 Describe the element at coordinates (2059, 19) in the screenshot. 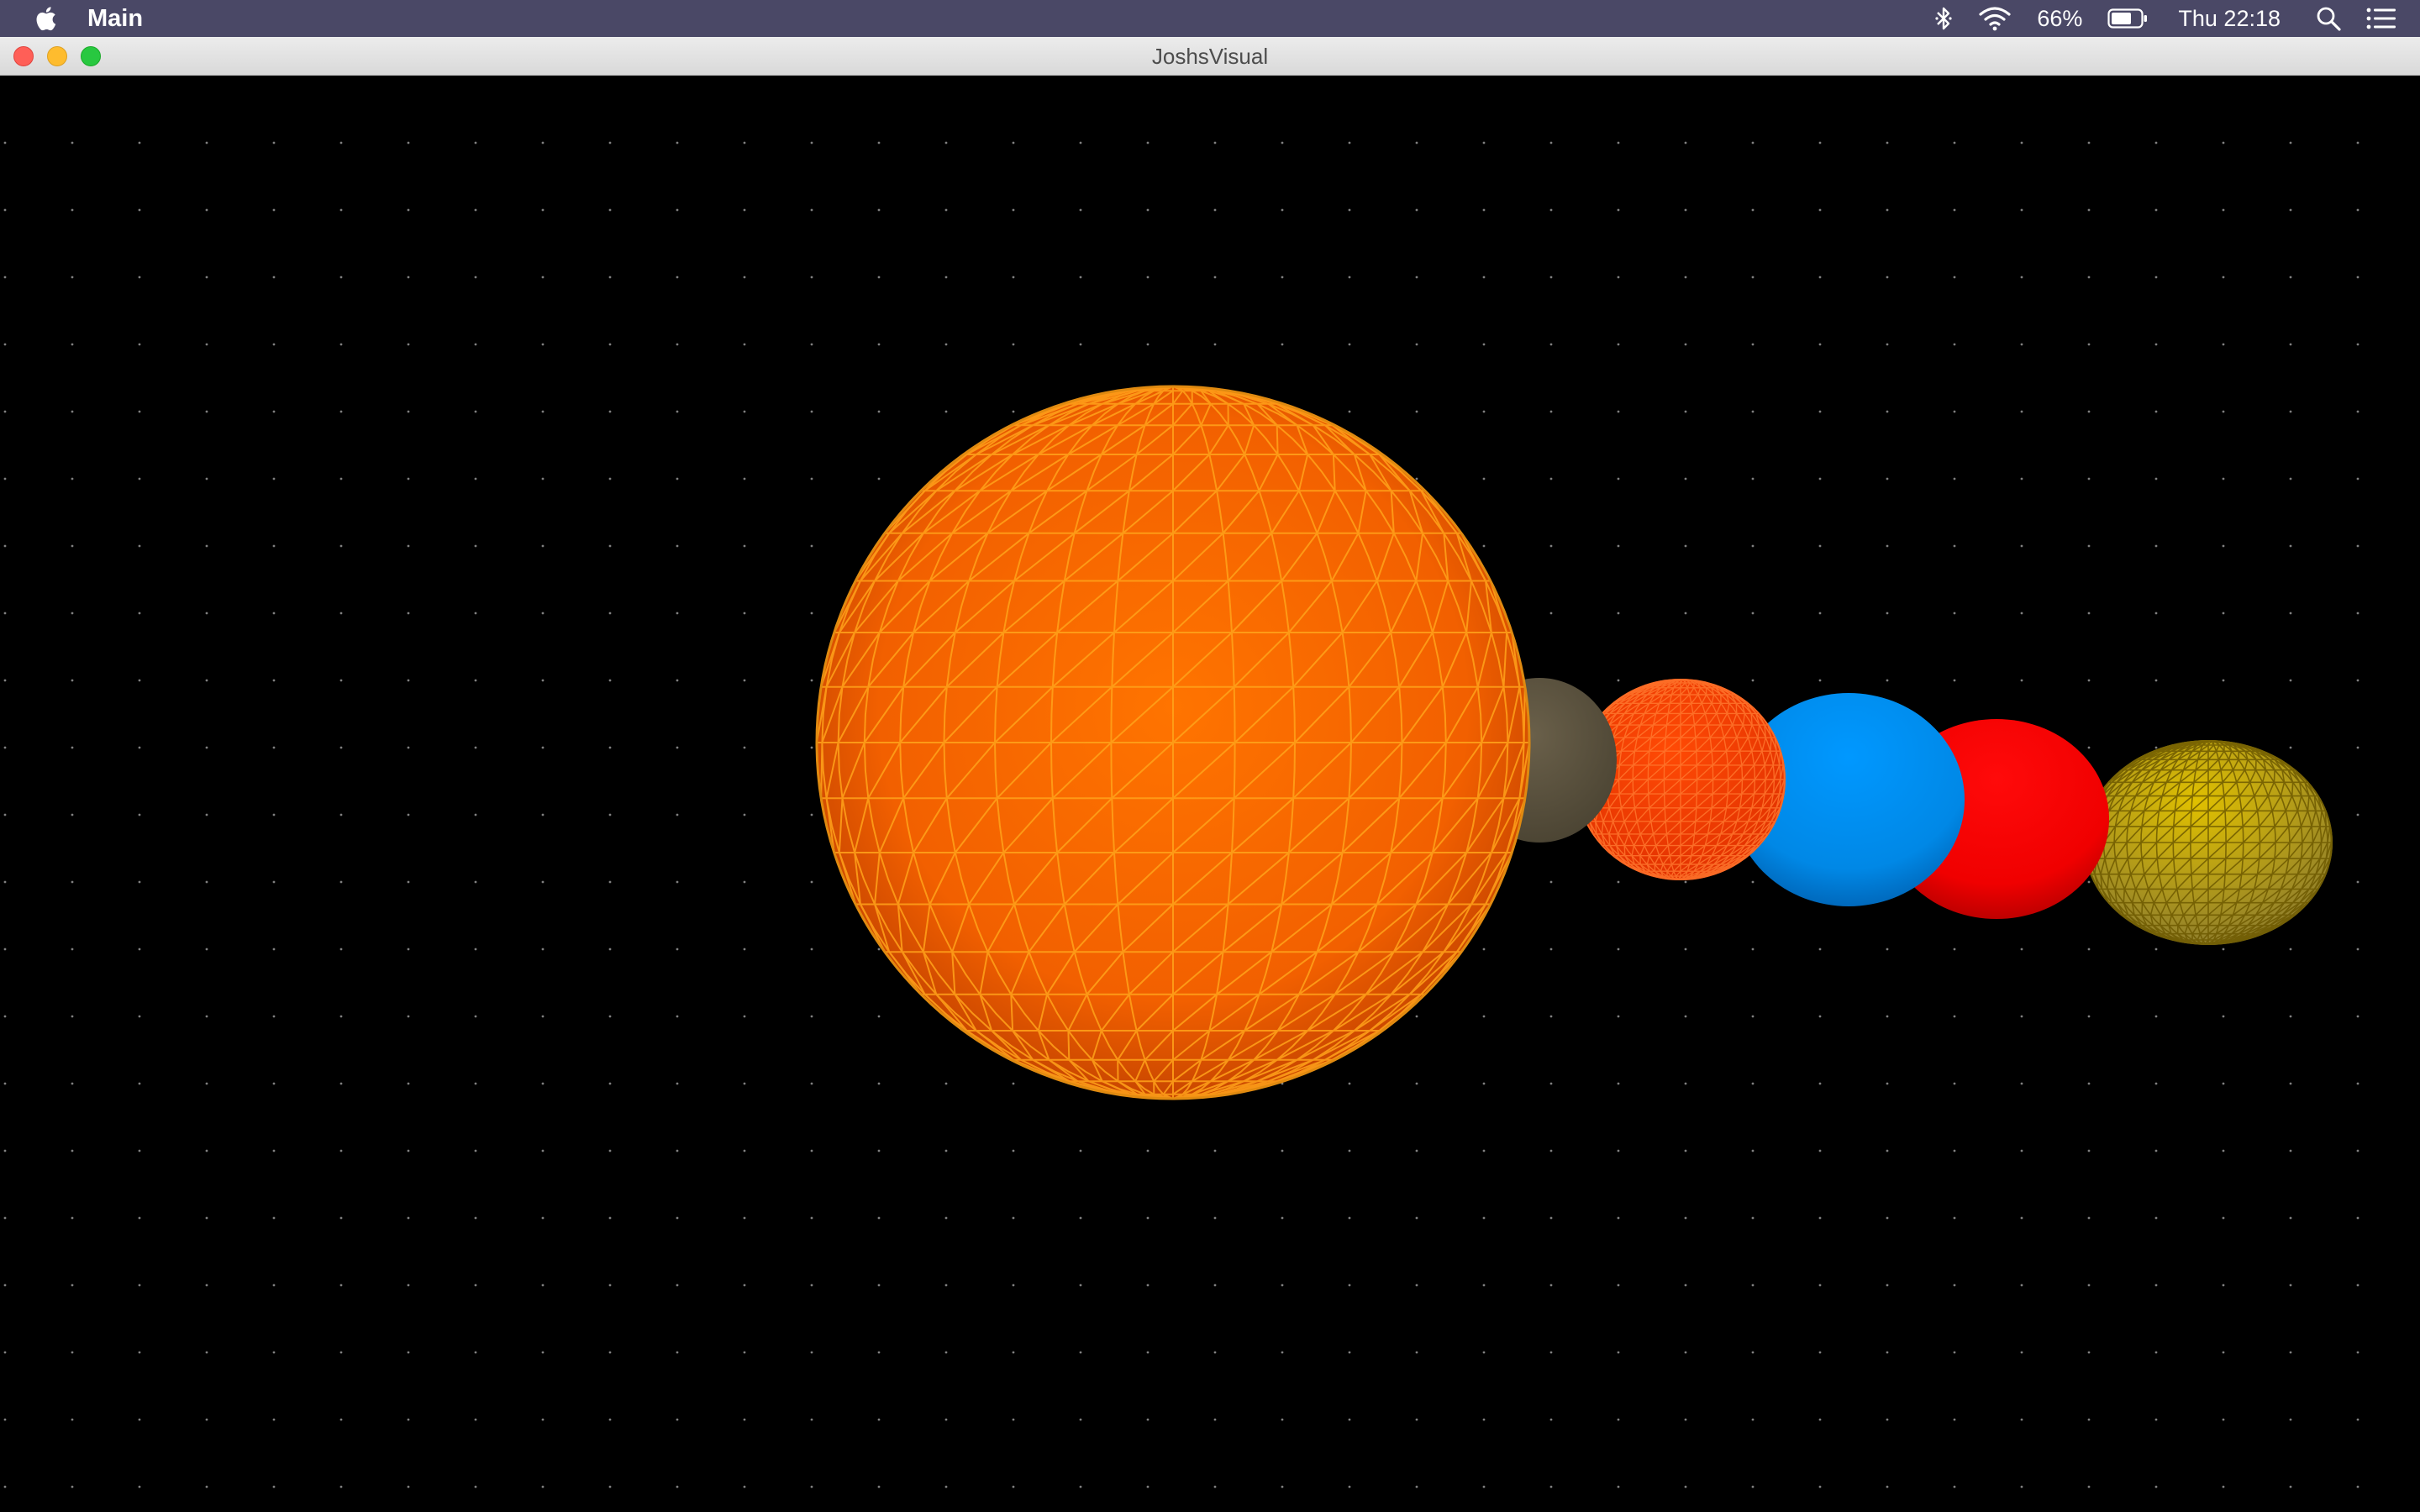

I see `battery-percentage: 66%` at that location.